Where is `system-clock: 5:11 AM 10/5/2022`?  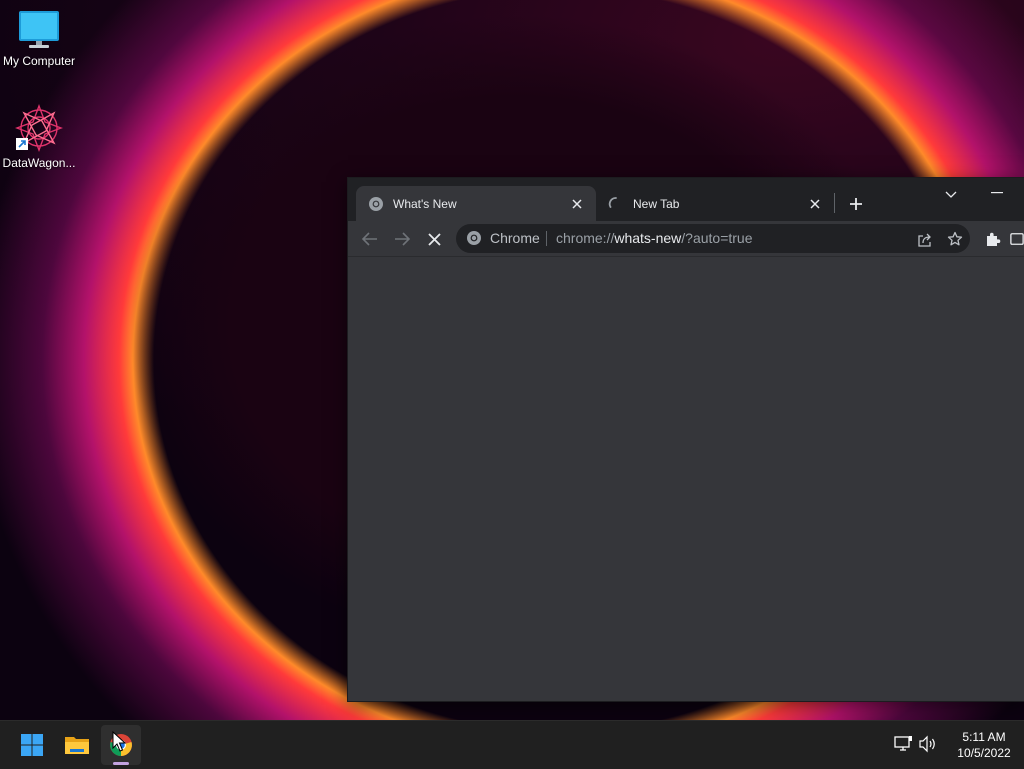 system-clock: 5:11 AM 10/5/2022 is located at coordinates (984, 745).